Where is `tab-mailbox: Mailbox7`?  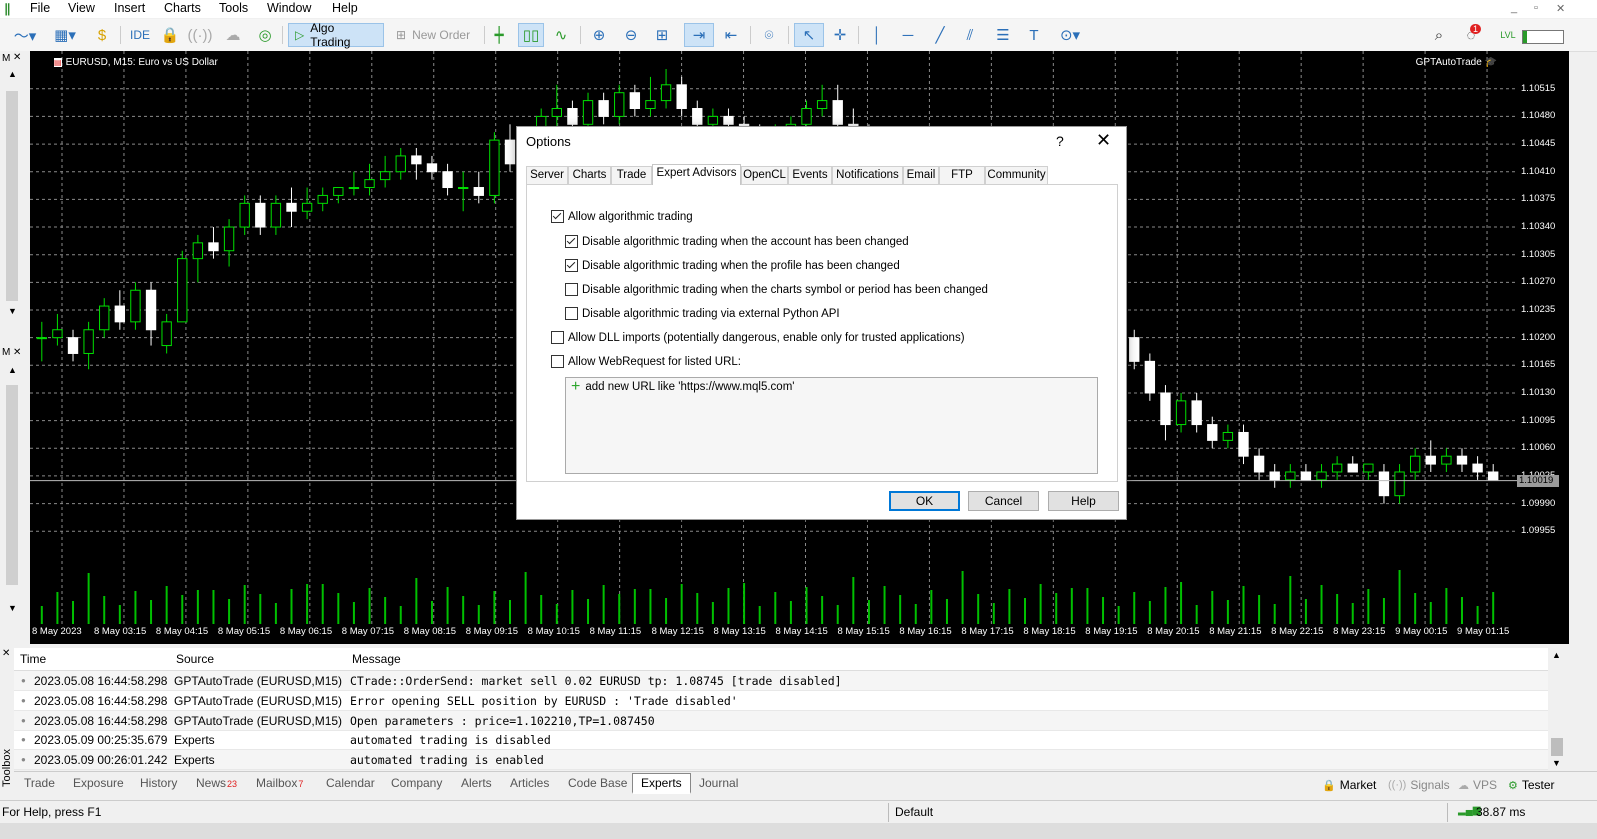
tab-mailbox: Mailbox7 is located at coordinates (279, 783).